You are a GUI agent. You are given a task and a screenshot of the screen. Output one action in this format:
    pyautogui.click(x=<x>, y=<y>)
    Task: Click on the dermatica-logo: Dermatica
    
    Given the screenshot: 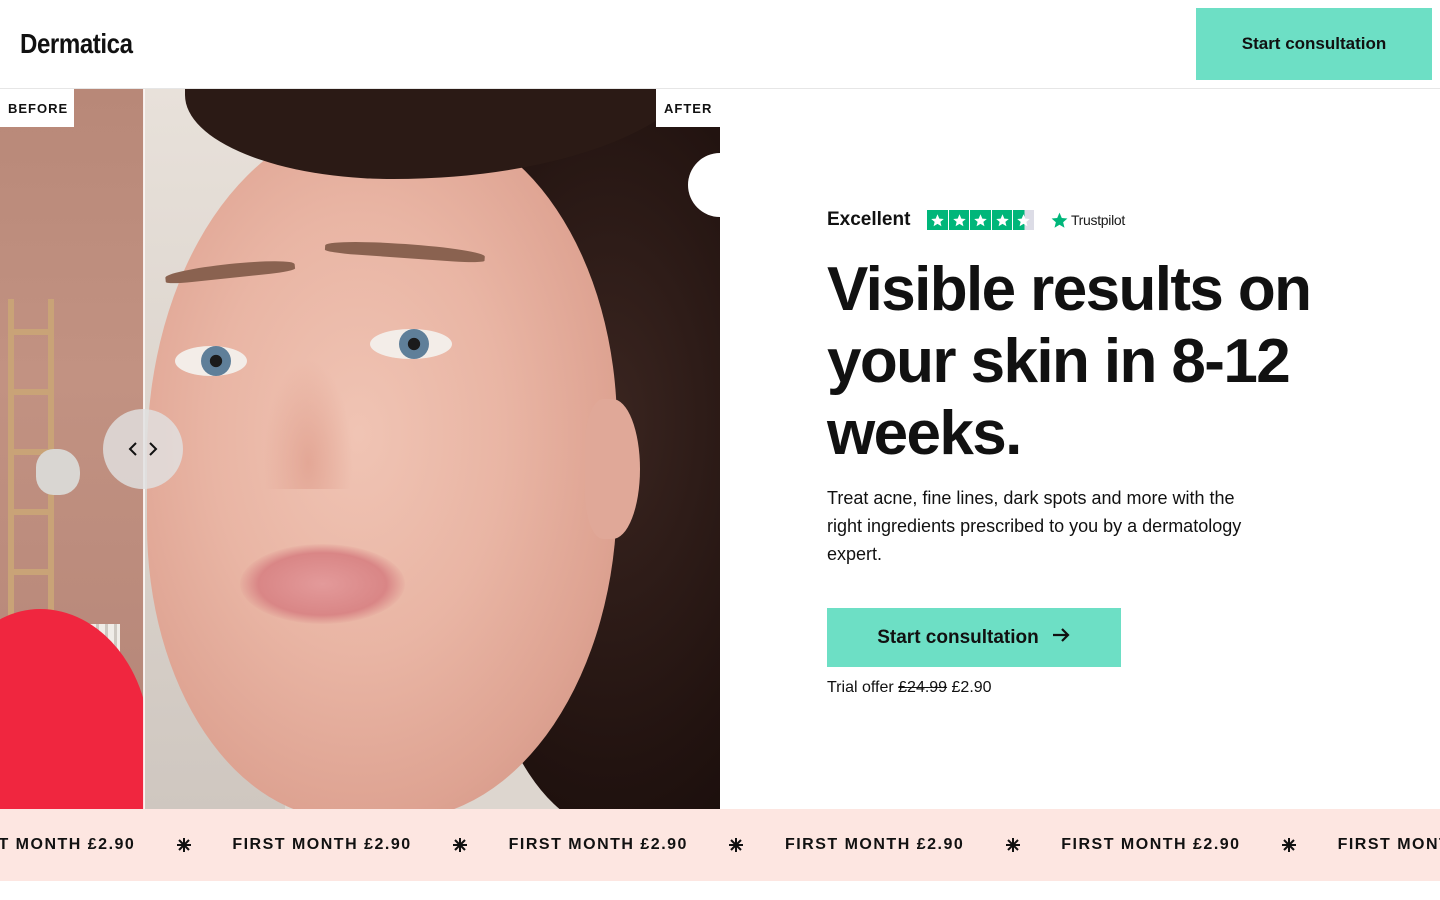 What is the action you would take?
    pyautogui.click(x=76, y=44)
    